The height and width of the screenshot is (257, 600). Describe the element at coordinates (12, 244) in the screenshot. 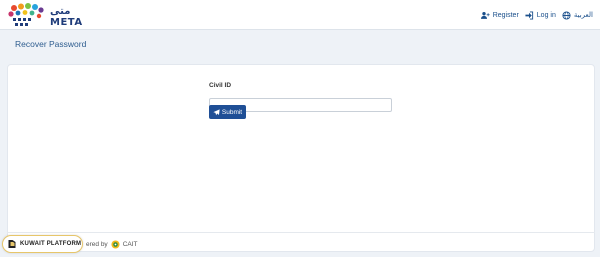

I see `kuwait-platform-icon` at that location.